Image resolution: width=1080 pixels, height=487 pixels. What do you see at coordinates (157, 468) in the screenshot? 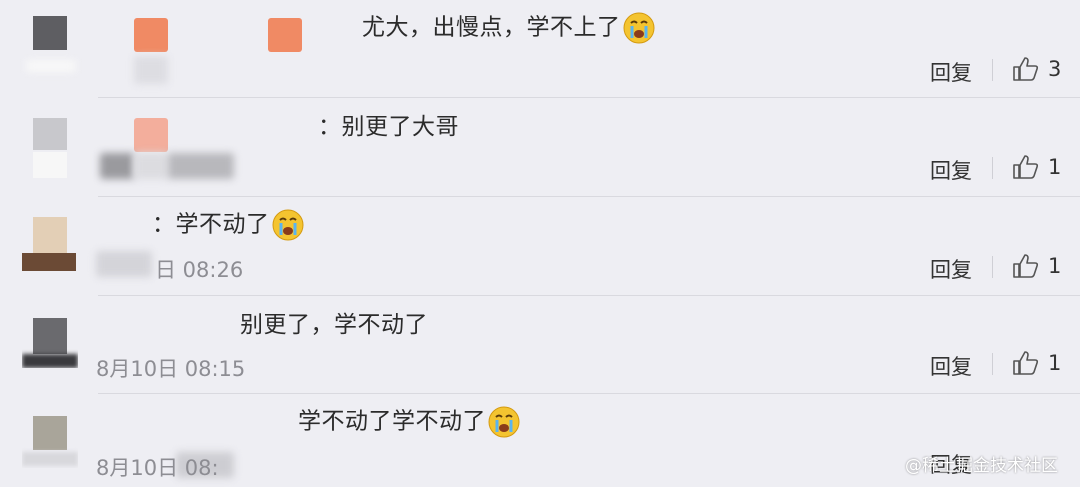
I see `comment-time: 8月10日 08:` at bounding box center [157, 468].